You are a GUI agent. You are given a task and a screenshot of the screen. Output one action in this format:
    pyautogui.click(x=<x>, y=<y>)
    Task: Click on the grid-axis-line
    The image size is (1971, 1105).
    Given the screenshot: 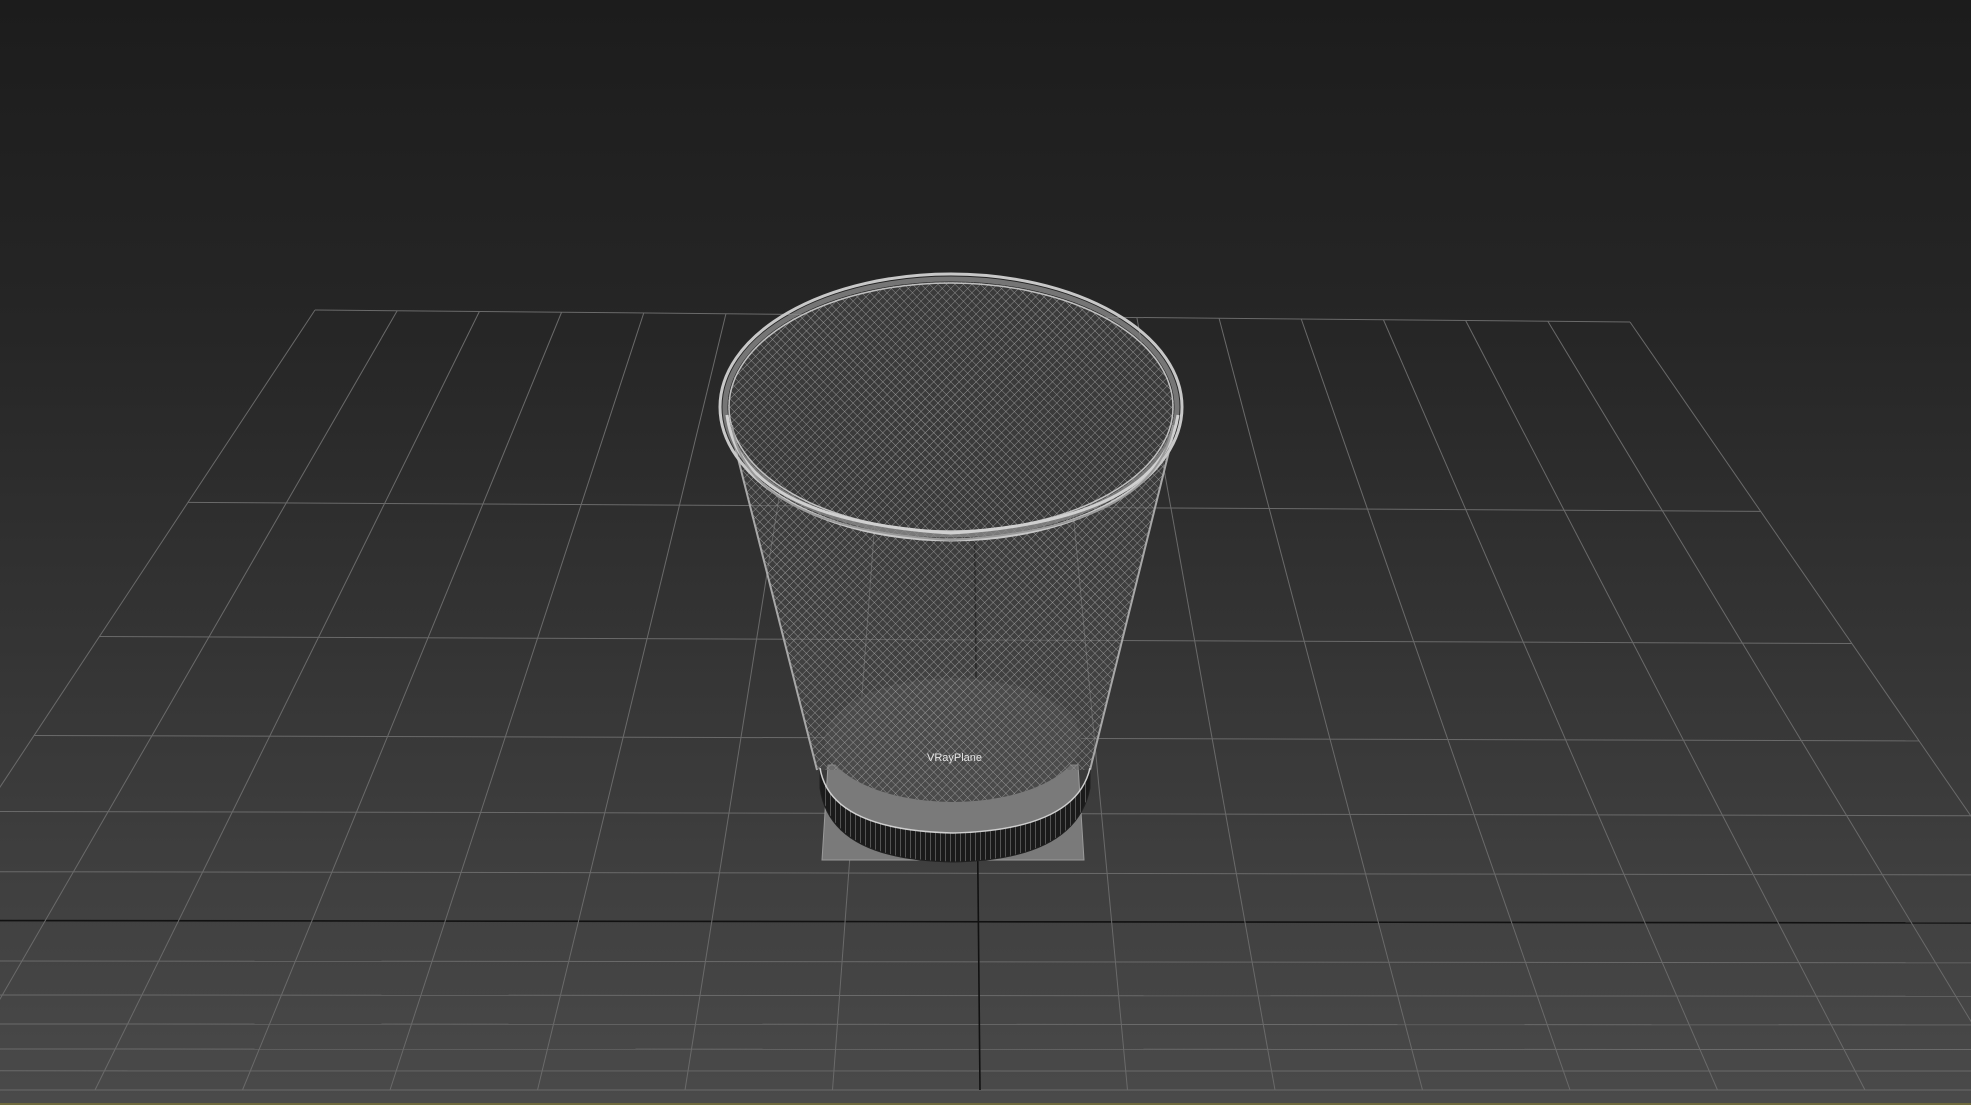 What is the action you would take?
    pyautogui.click(x=985, y=921)
    